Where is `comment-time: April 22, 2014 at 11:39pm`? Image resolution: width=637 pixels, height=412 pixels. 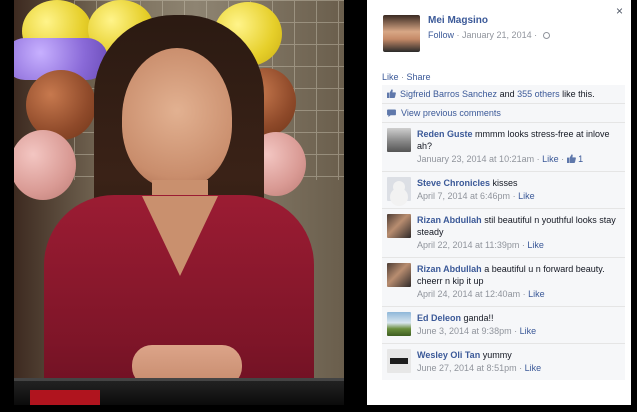 comment-time: April 22, 2014 at 11:39pm is located at coordinates (468, 245).